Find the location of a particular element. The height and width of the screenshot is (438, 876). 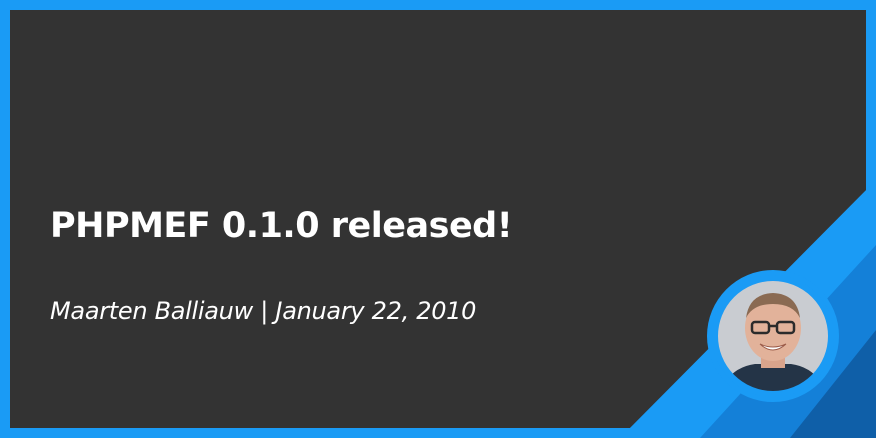

post-title: PHPMEF 0.1.0 released! is located at coordinates (281, 226).